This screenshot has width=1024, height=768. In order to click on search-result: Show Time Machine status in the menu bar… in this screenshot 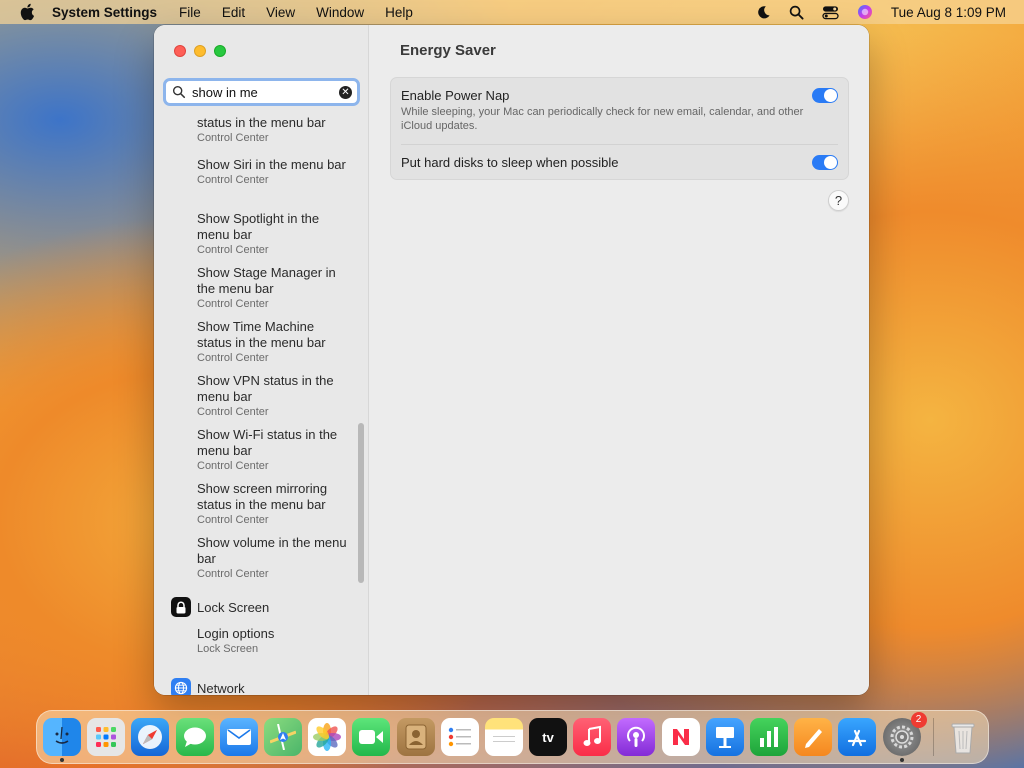, I will do `click(272, 342)`.